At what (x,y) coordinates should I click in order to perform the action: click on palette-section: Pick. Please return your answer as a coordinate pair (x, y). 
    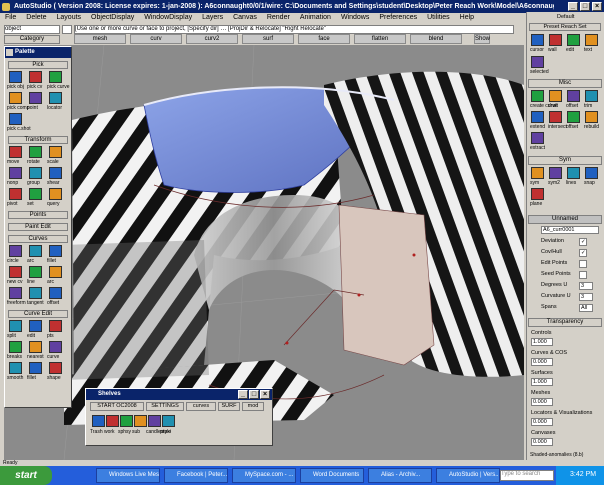
    Looking at the image, I should click on (38, 65).